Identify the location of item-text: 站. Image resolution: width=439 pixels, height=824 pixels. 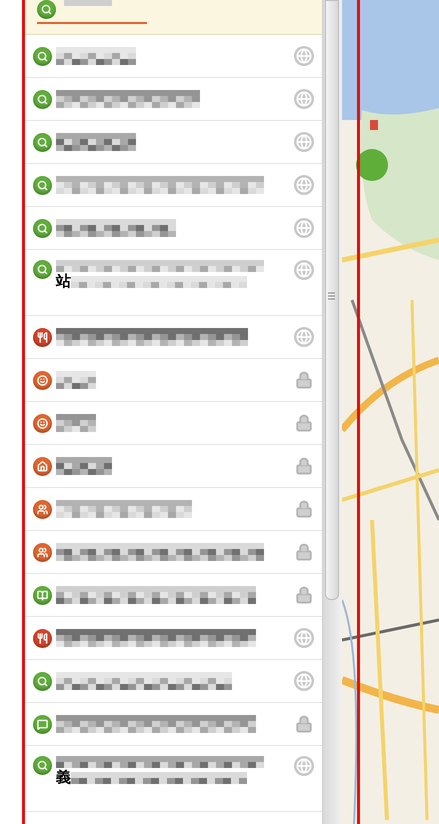
(63, 282).